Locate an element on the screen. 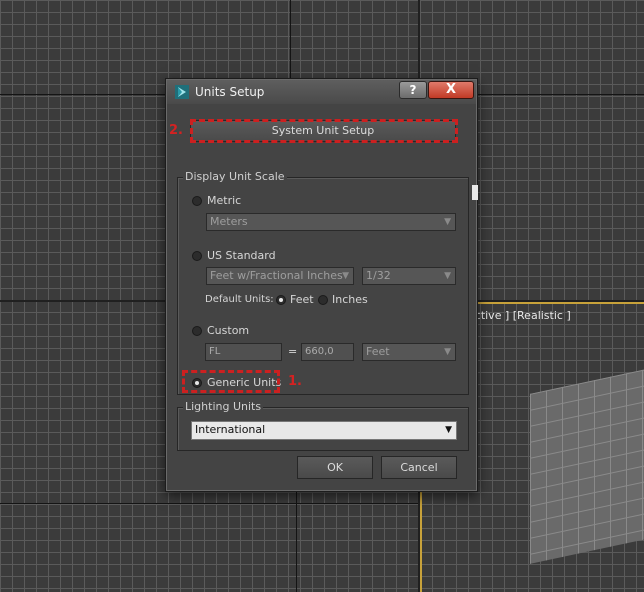  default-units-inches-radio is located at coordinates (323, 300).